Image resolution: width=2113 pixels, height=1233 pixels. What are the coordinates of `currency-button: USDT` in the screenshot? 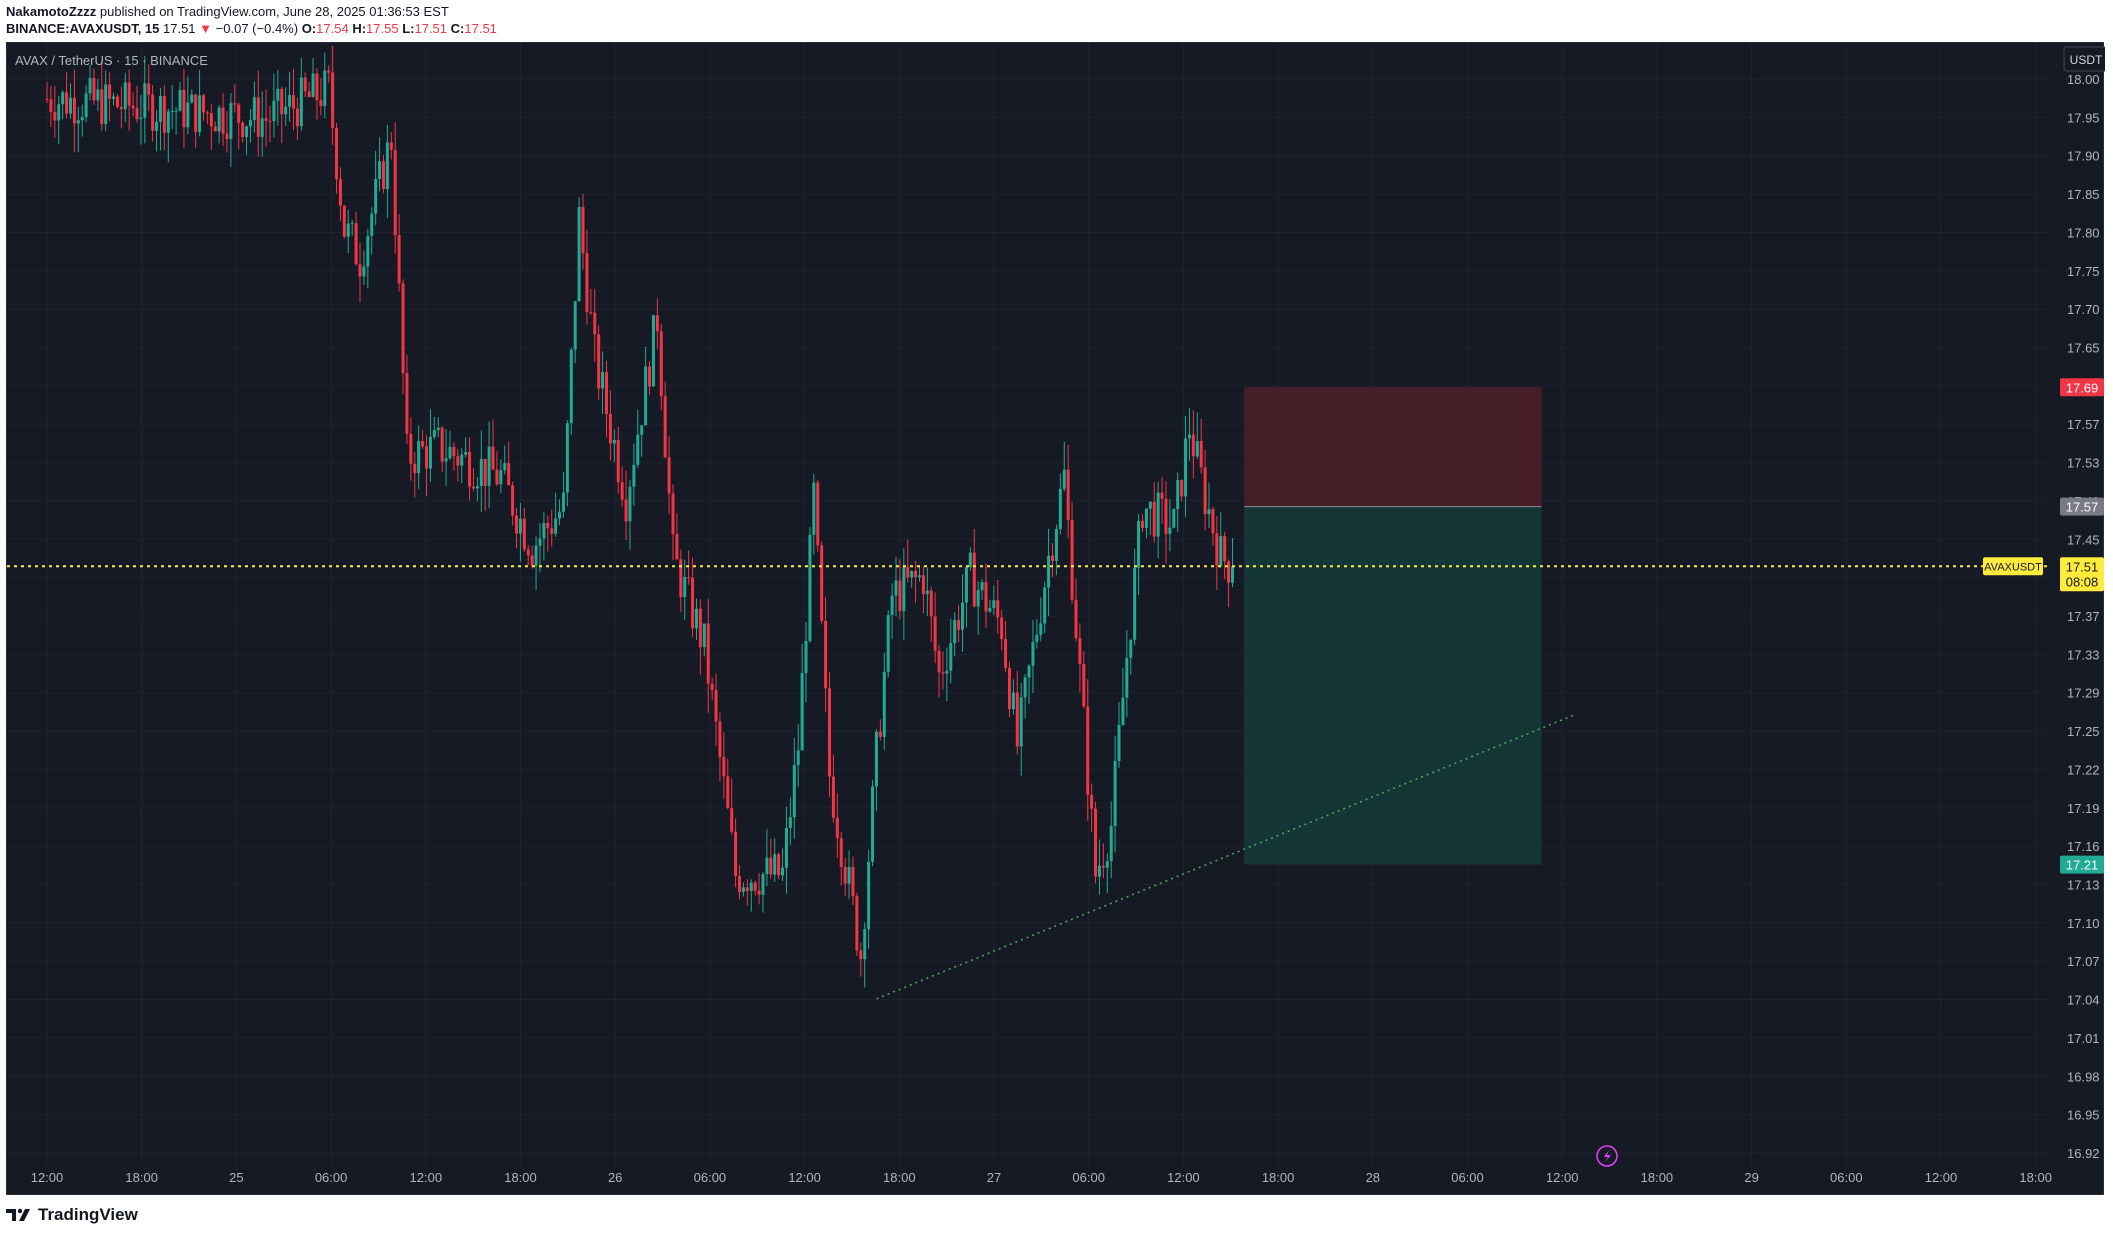 It's located at (2086, 60).